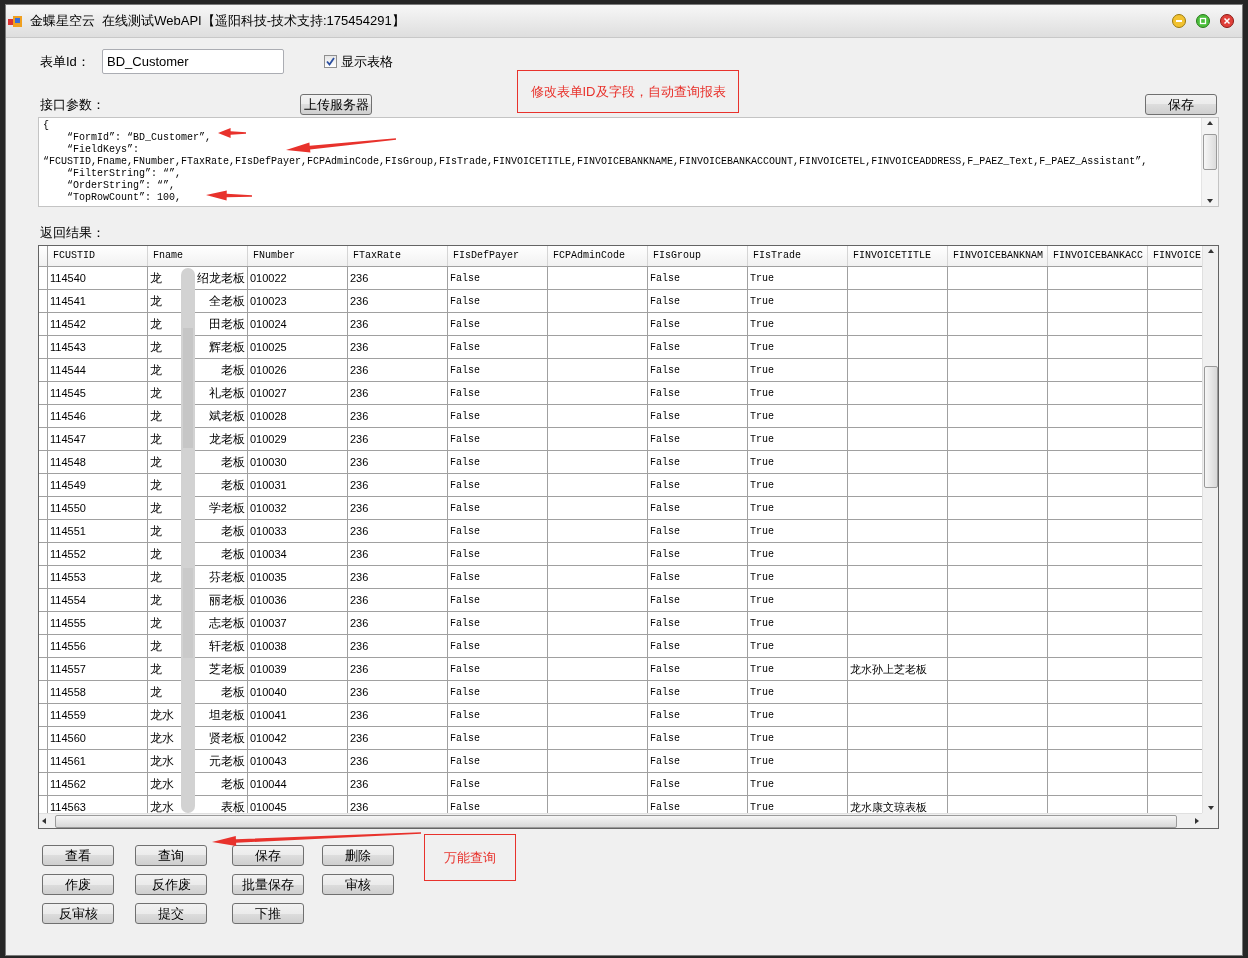 This screenshot has width=1248, height=958. What do you see at coordinates (298, 485) in the screenshot?
I see `table-cell: 010031` at bounding box center [298, 485].